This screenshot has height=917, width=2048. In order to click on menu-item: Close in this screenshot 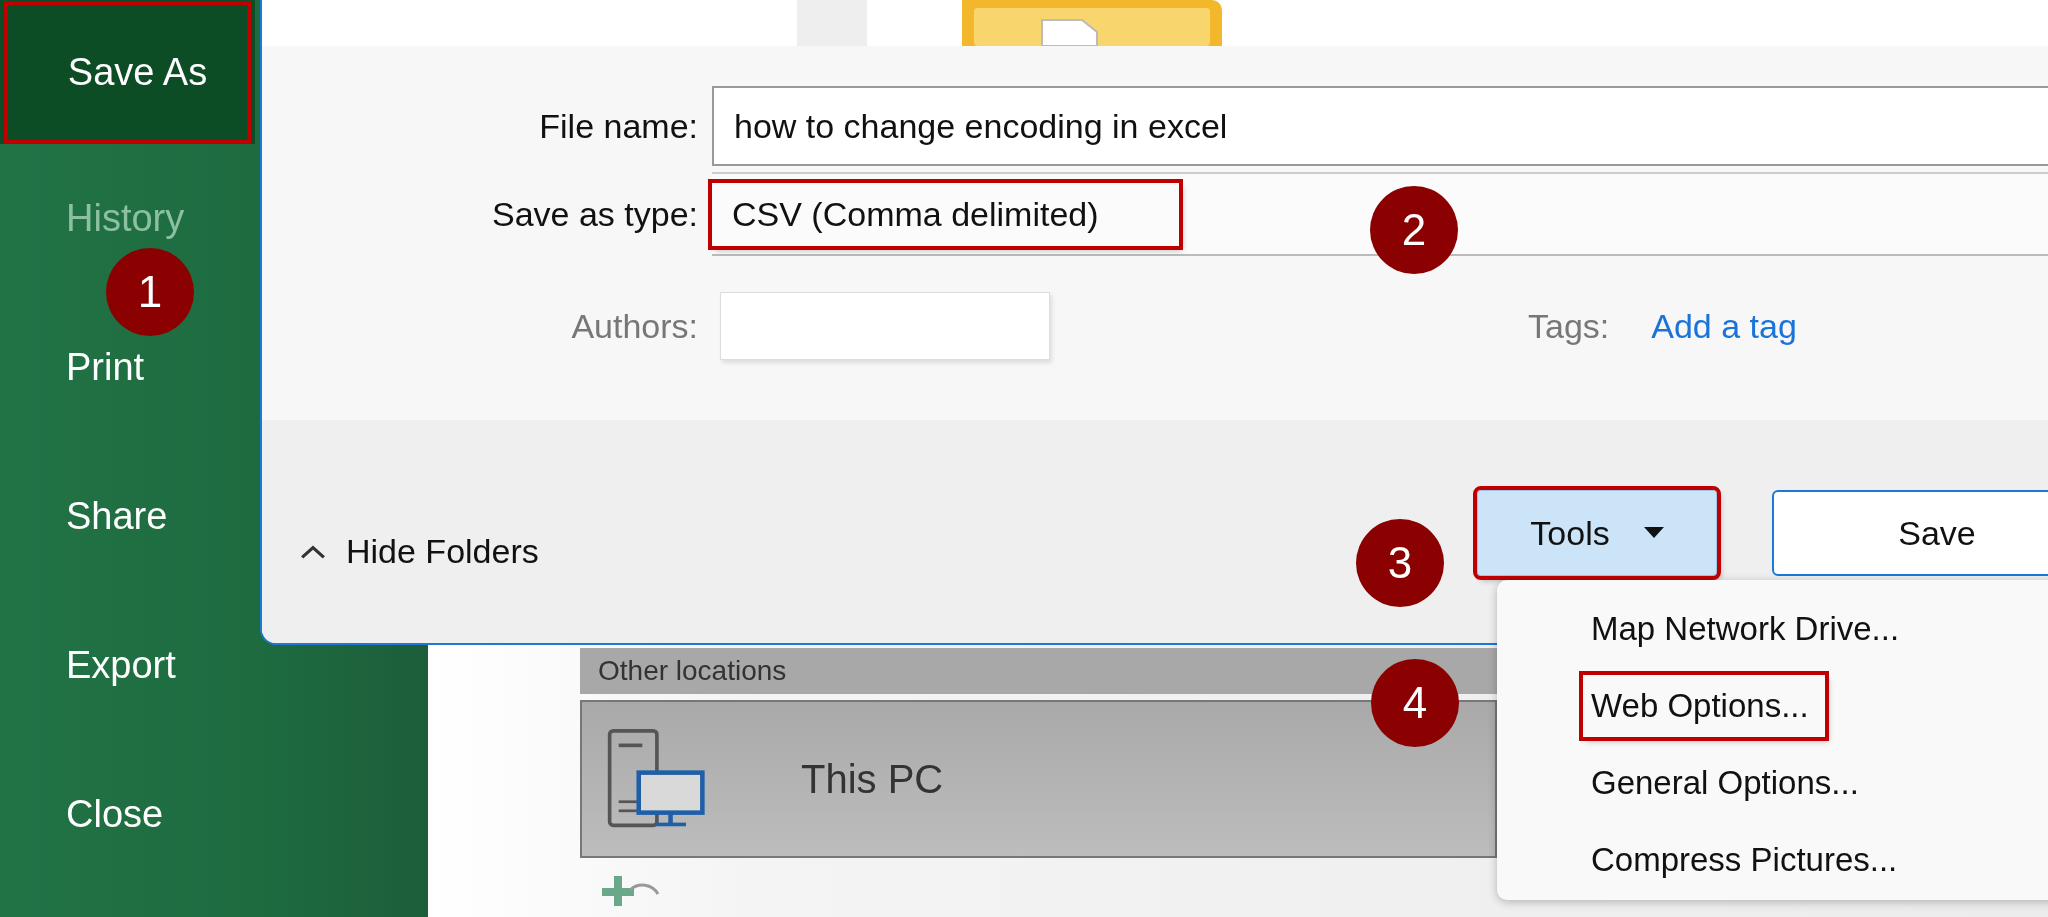, I will do `click(115, 814)`.